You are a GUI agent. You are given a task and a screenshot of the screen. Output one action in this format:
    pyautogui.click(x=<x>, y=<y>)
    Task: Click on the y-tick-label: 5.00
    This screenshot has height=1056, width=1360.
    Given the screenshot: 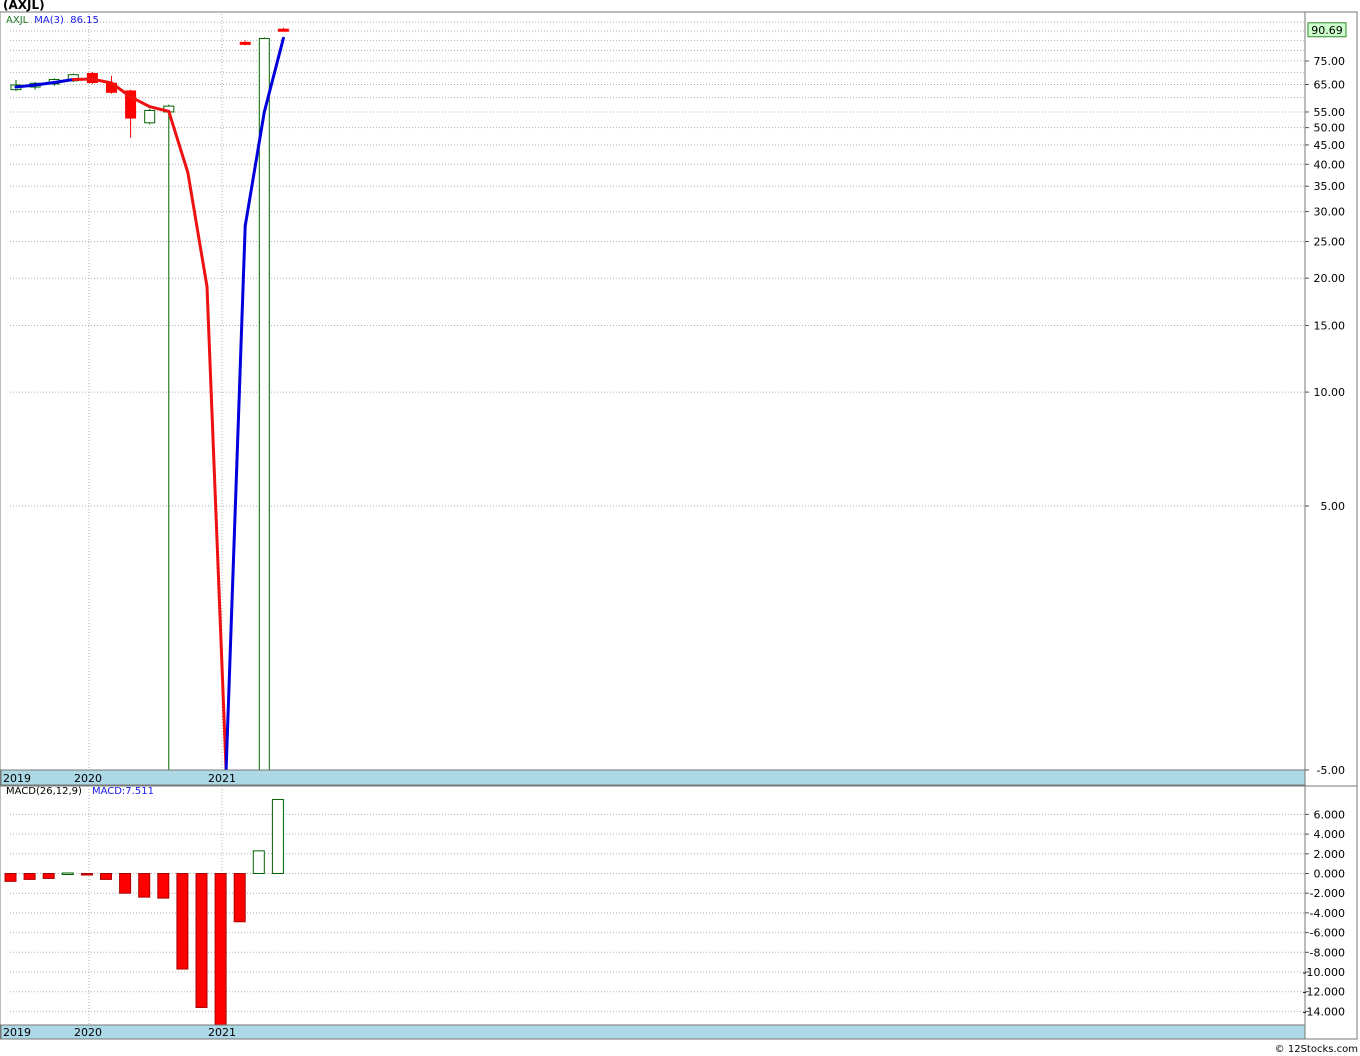 What is the action you would take?
    pyautogui.click(x=1333, y=506)
    